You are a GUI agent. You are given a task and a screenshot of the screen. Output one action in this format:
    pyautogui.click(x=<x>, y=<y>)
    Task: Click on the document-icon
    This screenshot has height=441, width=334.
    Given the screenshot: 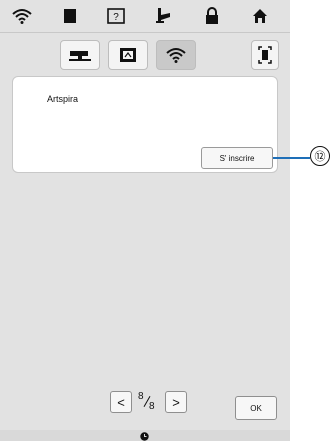 What is the action you would take?
    pyautogui.click(x=70, y=16)
    